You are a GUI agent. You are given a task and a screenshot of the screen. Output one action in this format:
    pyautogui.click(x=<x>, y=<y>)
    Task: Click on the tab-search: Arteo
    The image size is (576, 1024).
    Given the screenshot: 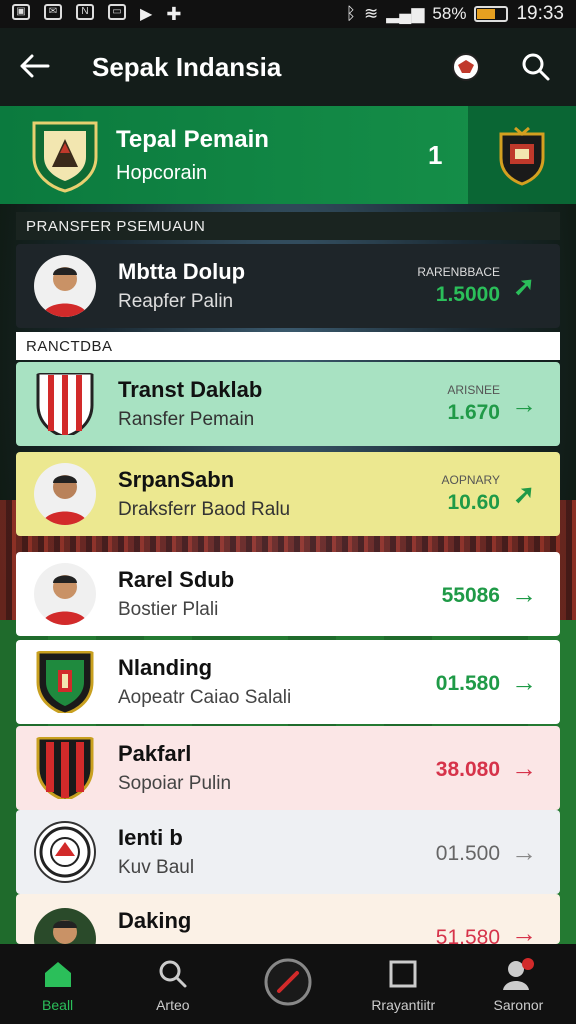 What is the action you would take?
    pyautogui.click(x=172, y=984)
    